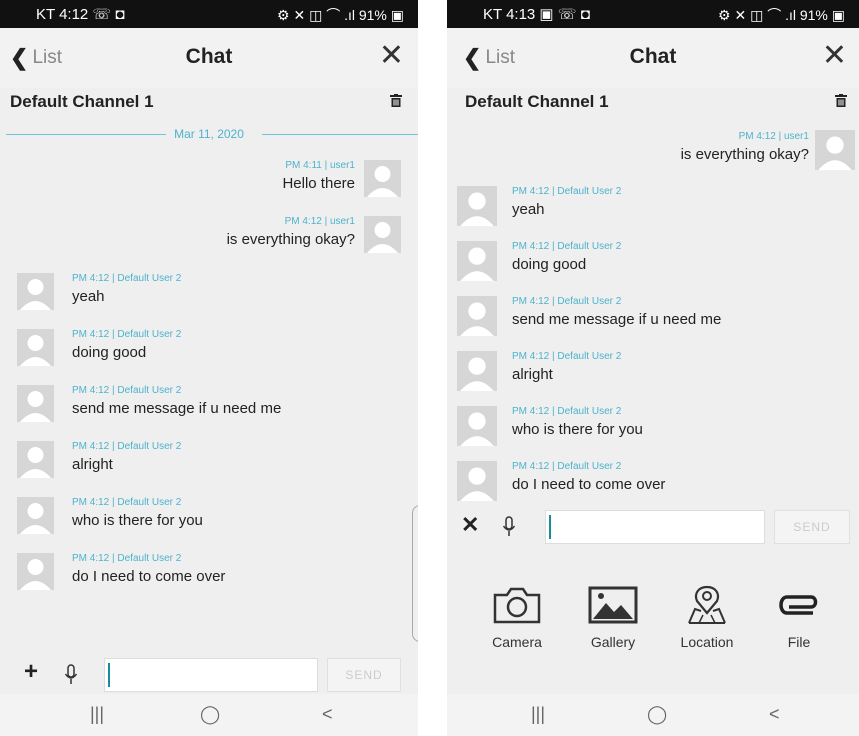  What do you see at coordinates (566, 202) in the screenshot?
I see `message-incoming: PM 4:12 | Default User 2 yeah` at bounding box center [566, 202].